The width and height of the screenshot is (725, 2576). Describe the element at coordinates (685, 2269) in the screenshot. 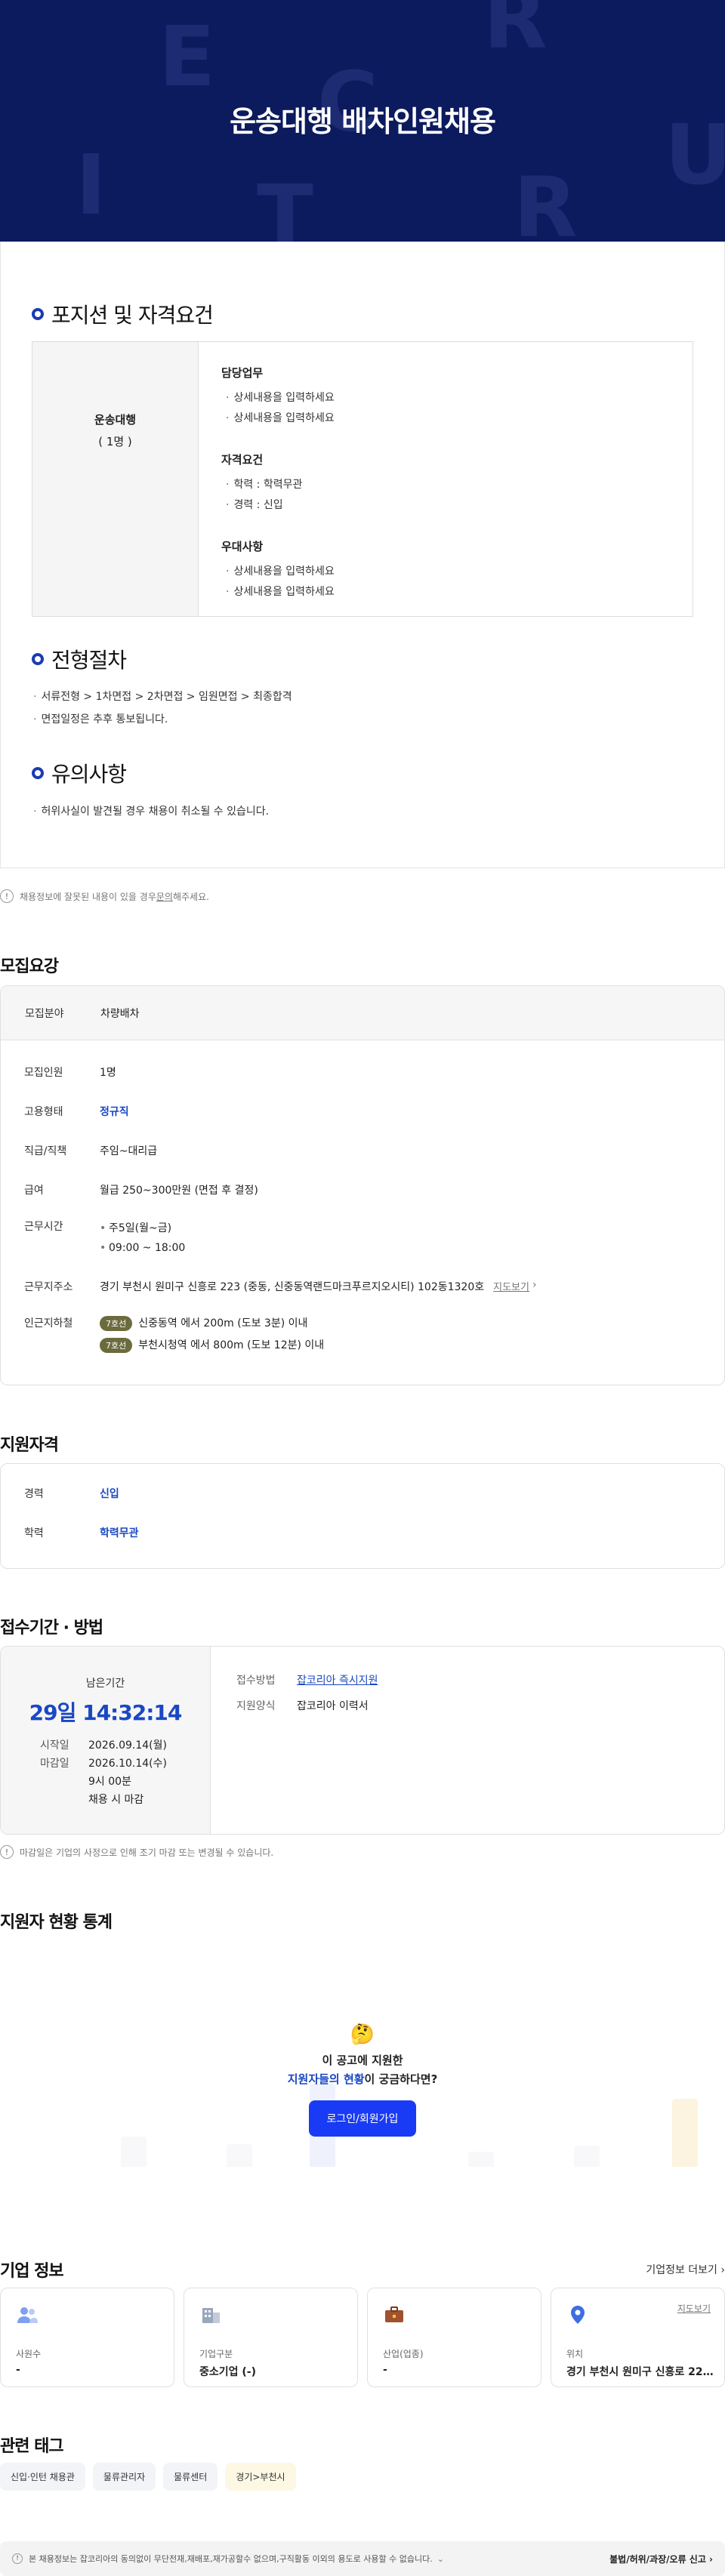

I see `company-more-link: 기업정보 더보기 ›` at that location.